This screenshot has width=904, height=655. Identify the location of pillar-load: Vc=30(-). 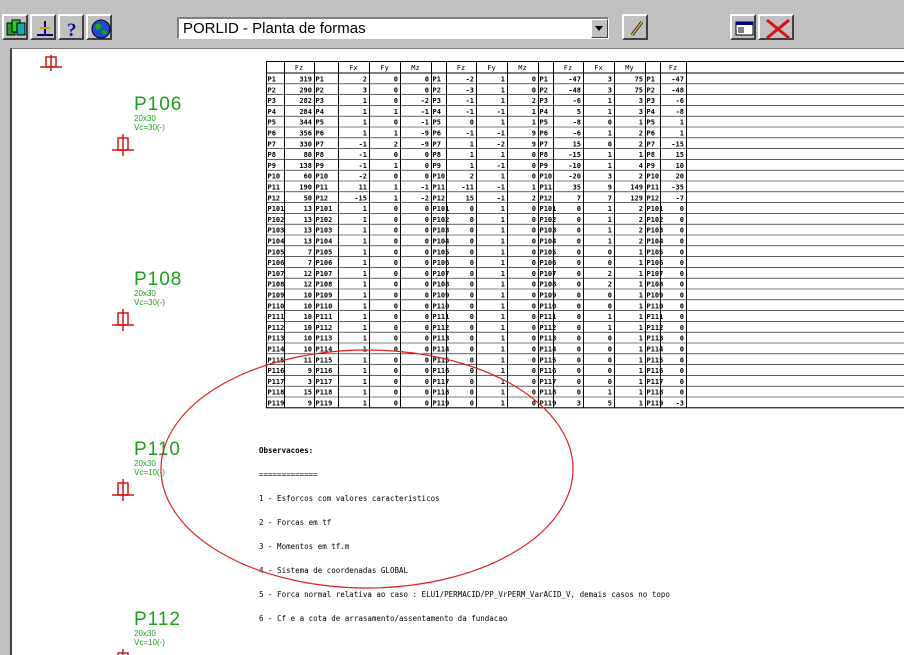
(149, 302).